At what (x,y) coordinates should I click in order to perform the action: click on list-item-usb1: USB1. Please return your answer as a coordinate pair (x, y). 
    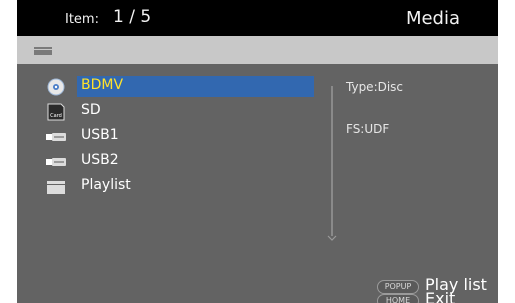
    Looking at the image, I should click on (167, 137).